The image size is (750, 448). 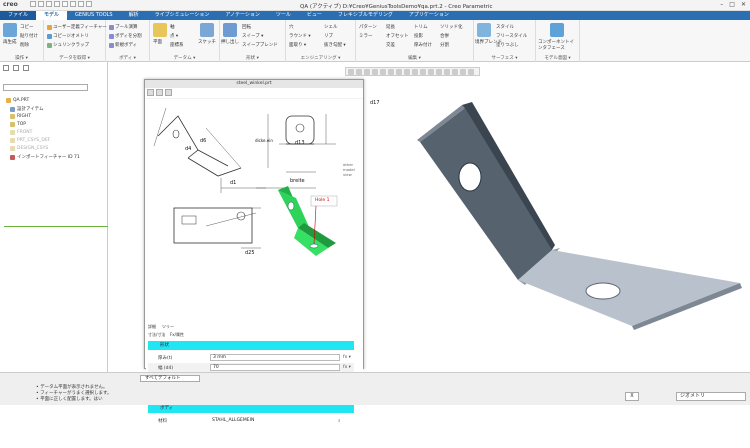 I want to click on tab-annotation: アノテーション, so click(x=242, y=15).